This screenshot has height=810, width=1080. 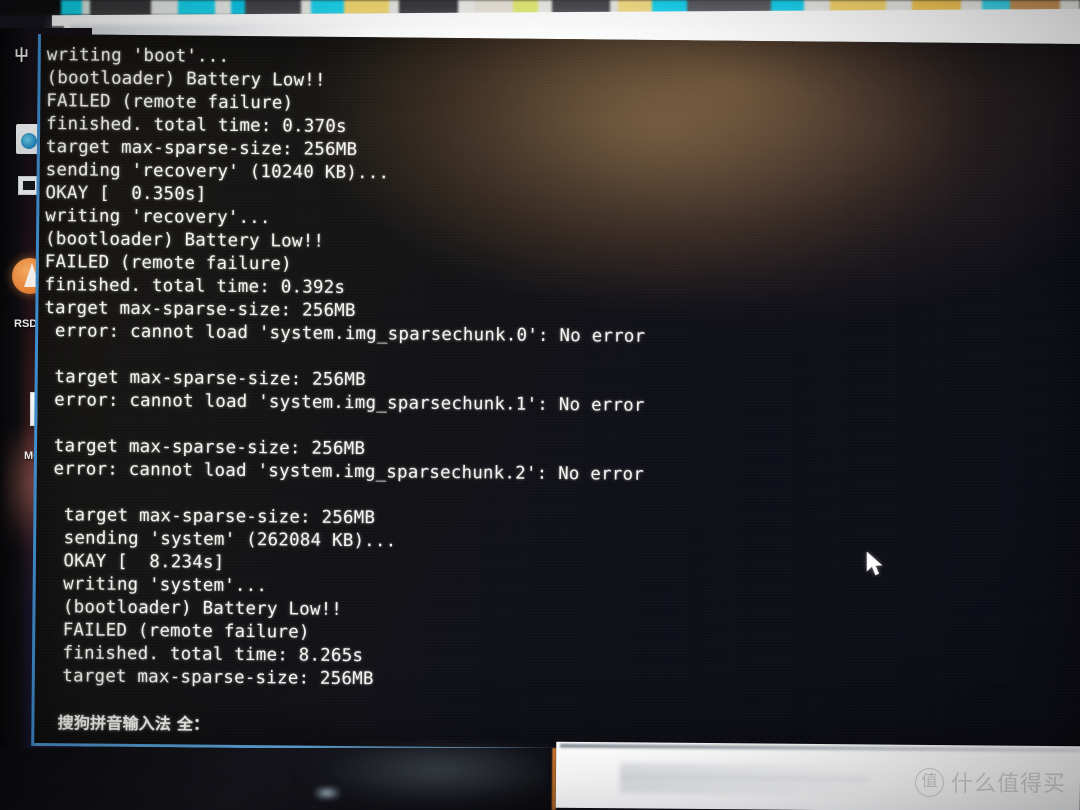 What do you see at coordinates (874, 564) in the screenshot?
I see `mouse-pointer-icon` at bounding box center [874, 564].